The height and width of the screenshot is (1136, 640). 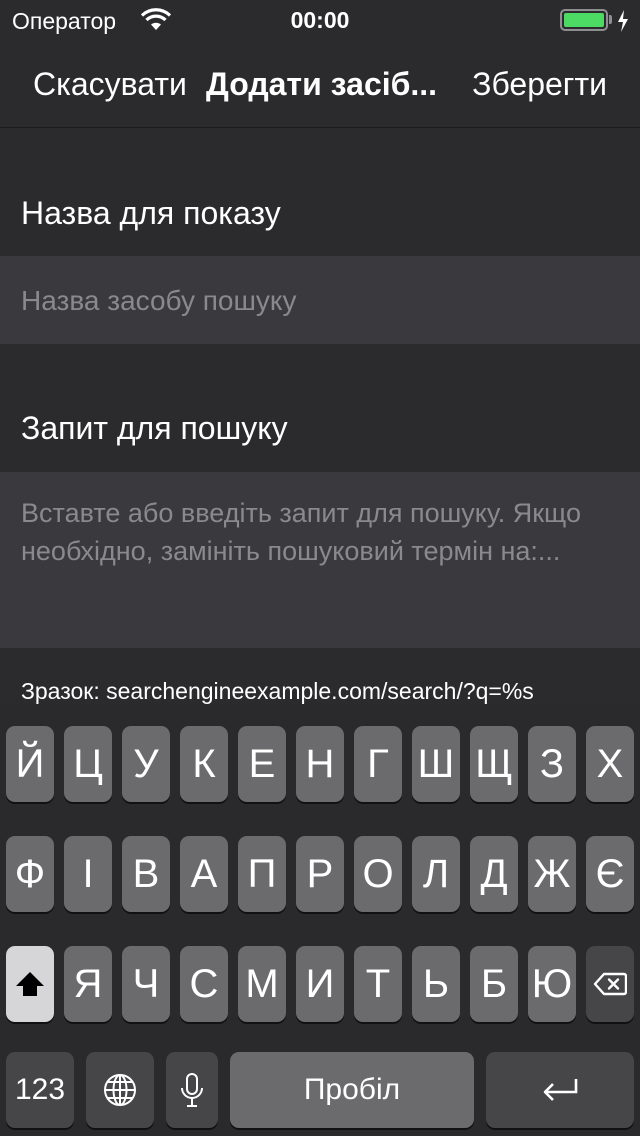 I want to click on key-label: Ч, so click(x=146, y=983).